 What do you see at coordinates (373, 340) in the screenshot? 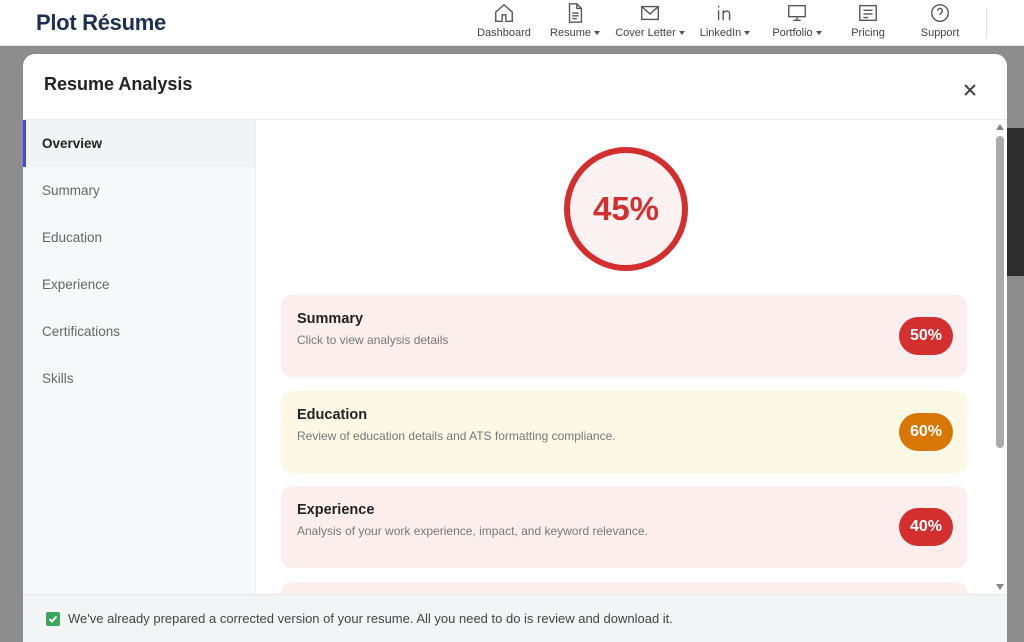
I see `card-description: Click to view analysis details` at bounding box center [373, 340].